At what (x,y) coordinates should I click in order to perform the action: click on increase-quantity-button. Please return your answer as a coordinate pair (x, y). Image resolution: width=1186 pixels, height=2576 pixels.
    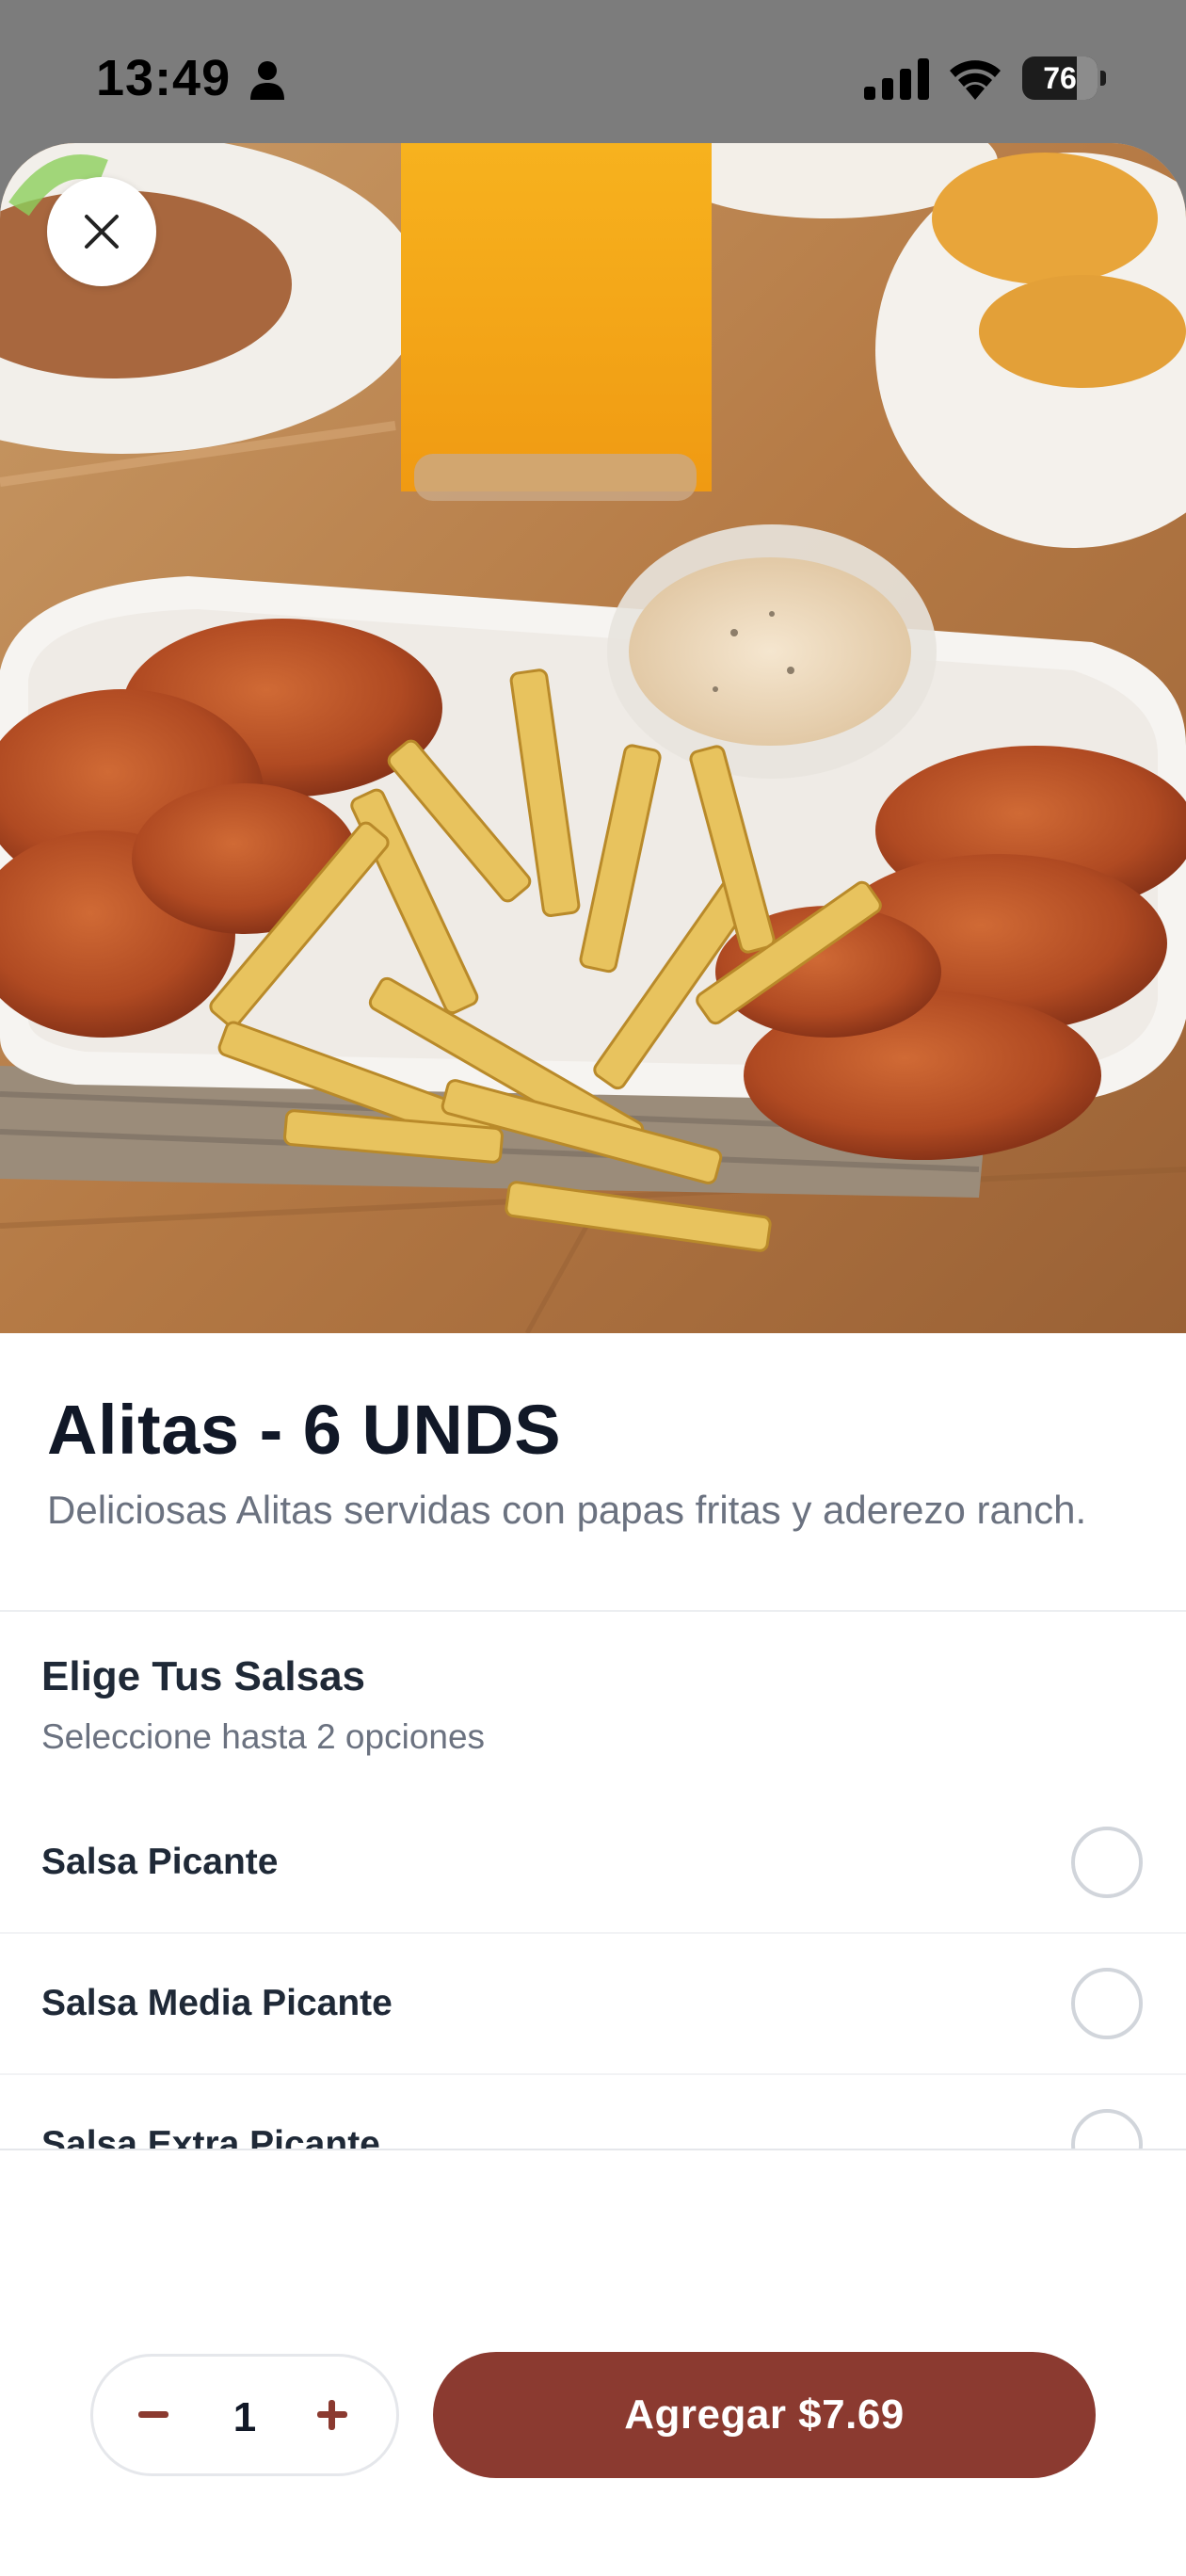
    Looking at the image, I should click on (332, 2415).